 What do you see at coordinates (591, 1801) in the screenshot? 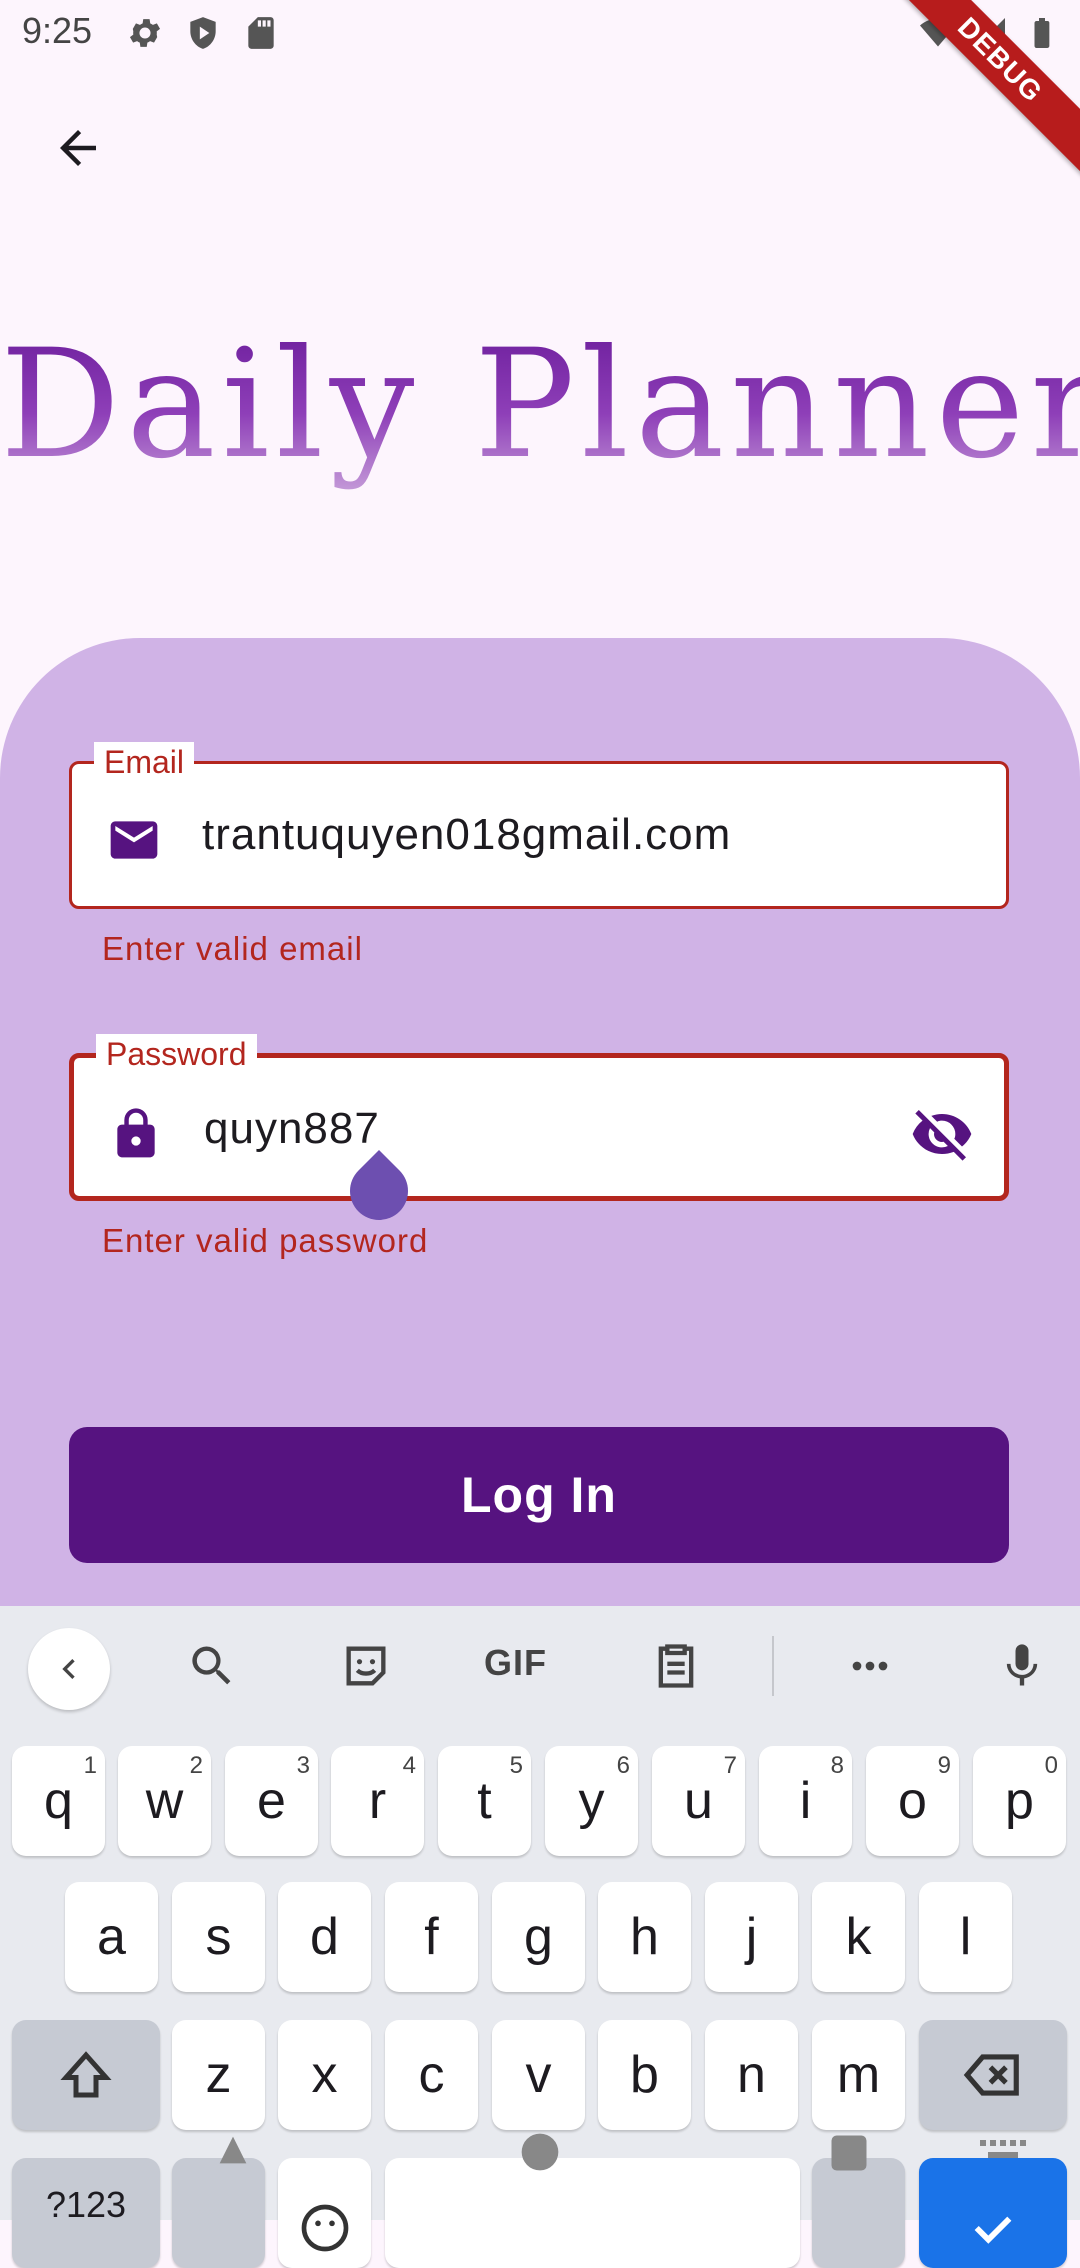
I see `key-y: y6` at bounding box center [591, 1801].